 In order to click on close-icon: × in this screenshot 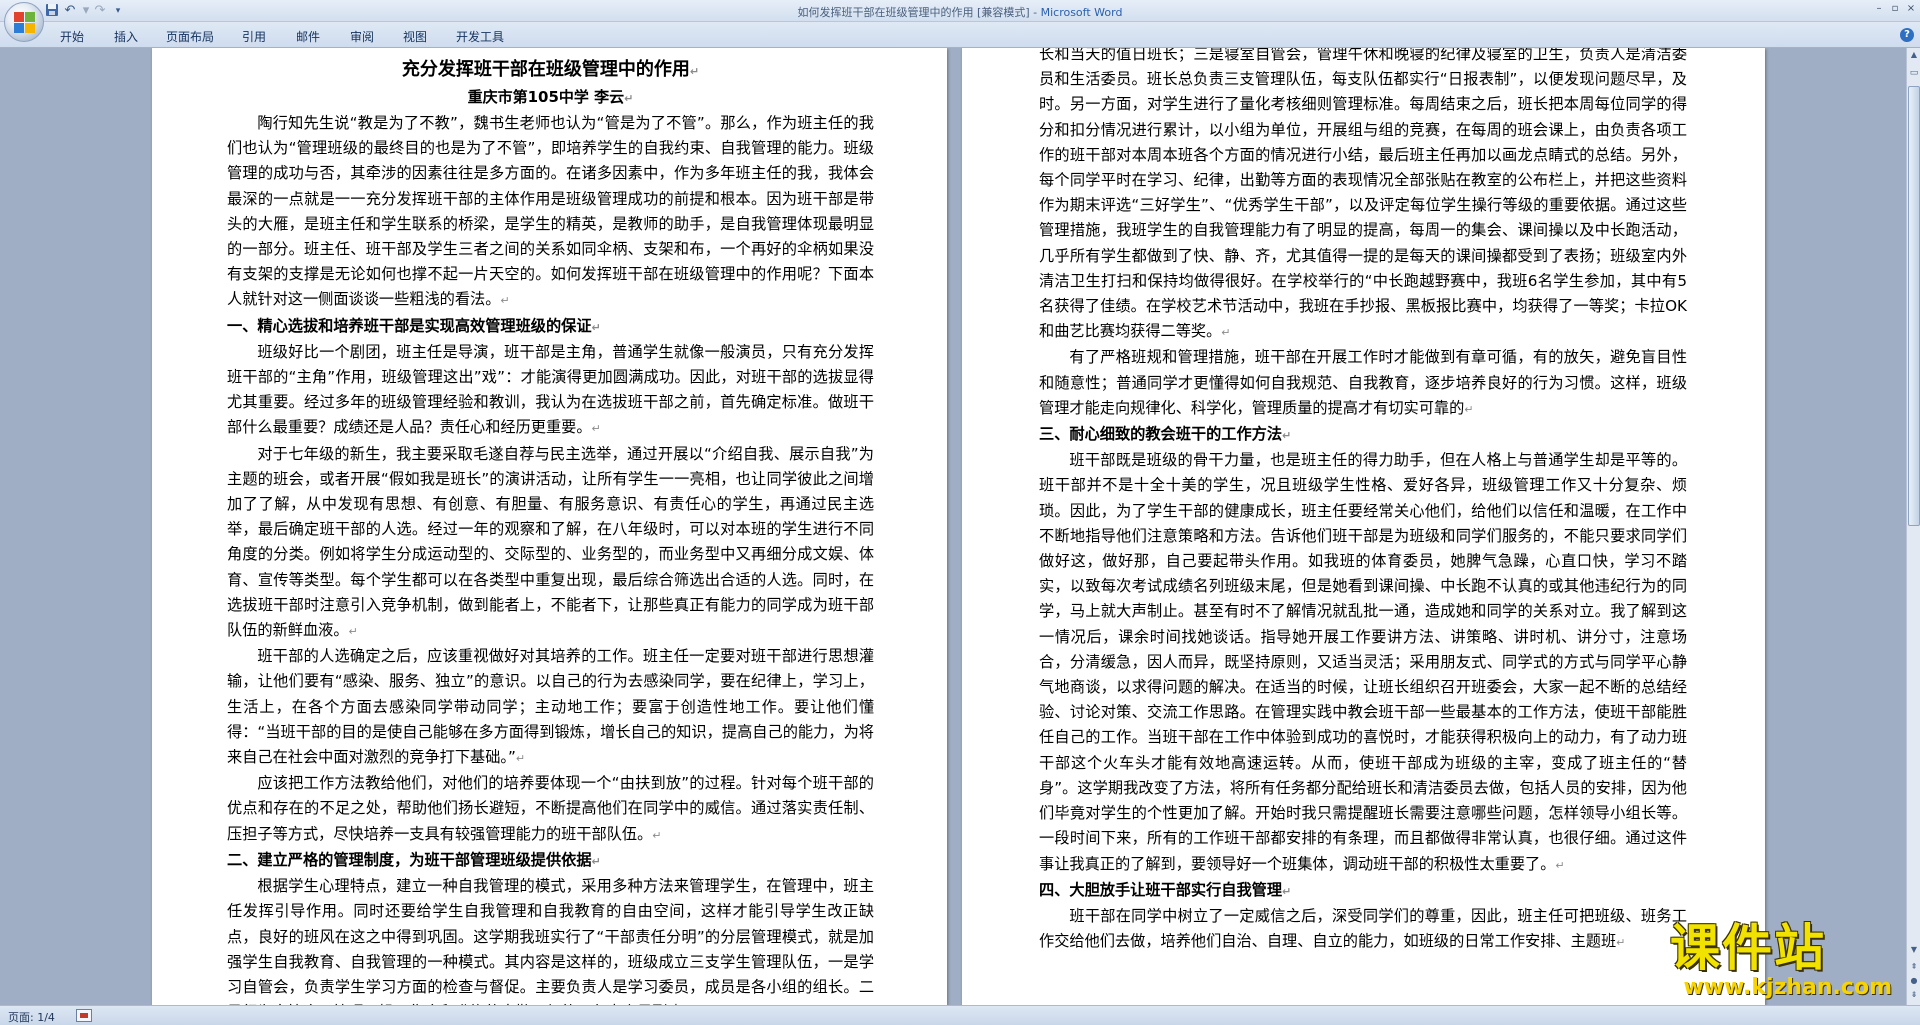, I will do `click(1911, 9)`.